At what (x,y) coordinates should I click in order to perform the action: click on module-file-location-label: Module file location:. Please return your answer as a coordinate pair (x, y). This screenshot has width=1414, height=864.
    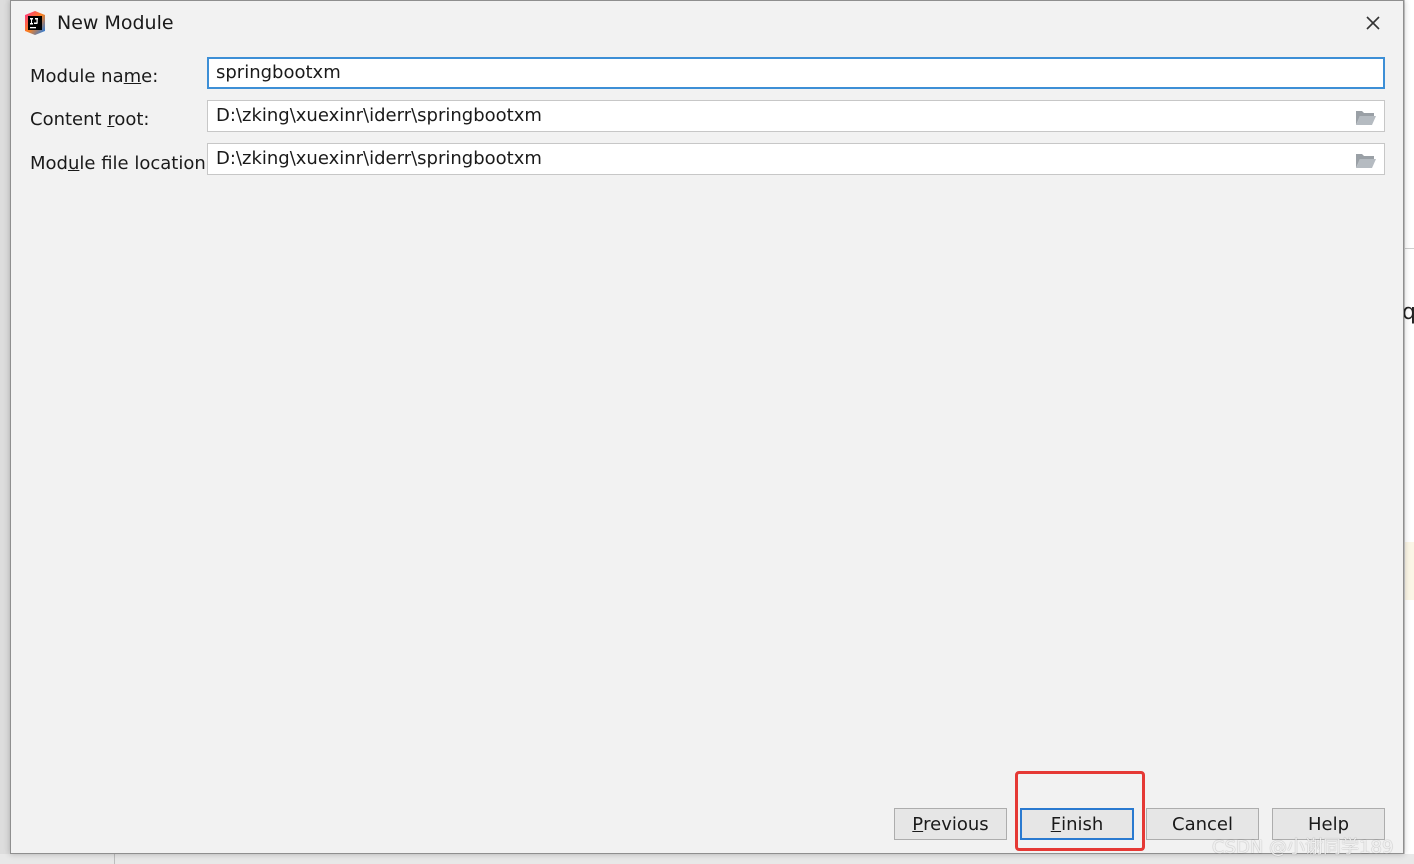
    Looking at the image, I should click on (121, 163).